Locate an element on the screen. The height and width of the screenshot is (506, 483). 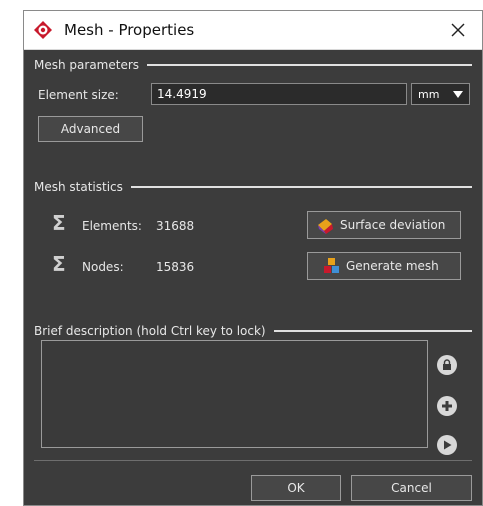
window-title: Mesh - Properties is located at coordinates (129, 30).